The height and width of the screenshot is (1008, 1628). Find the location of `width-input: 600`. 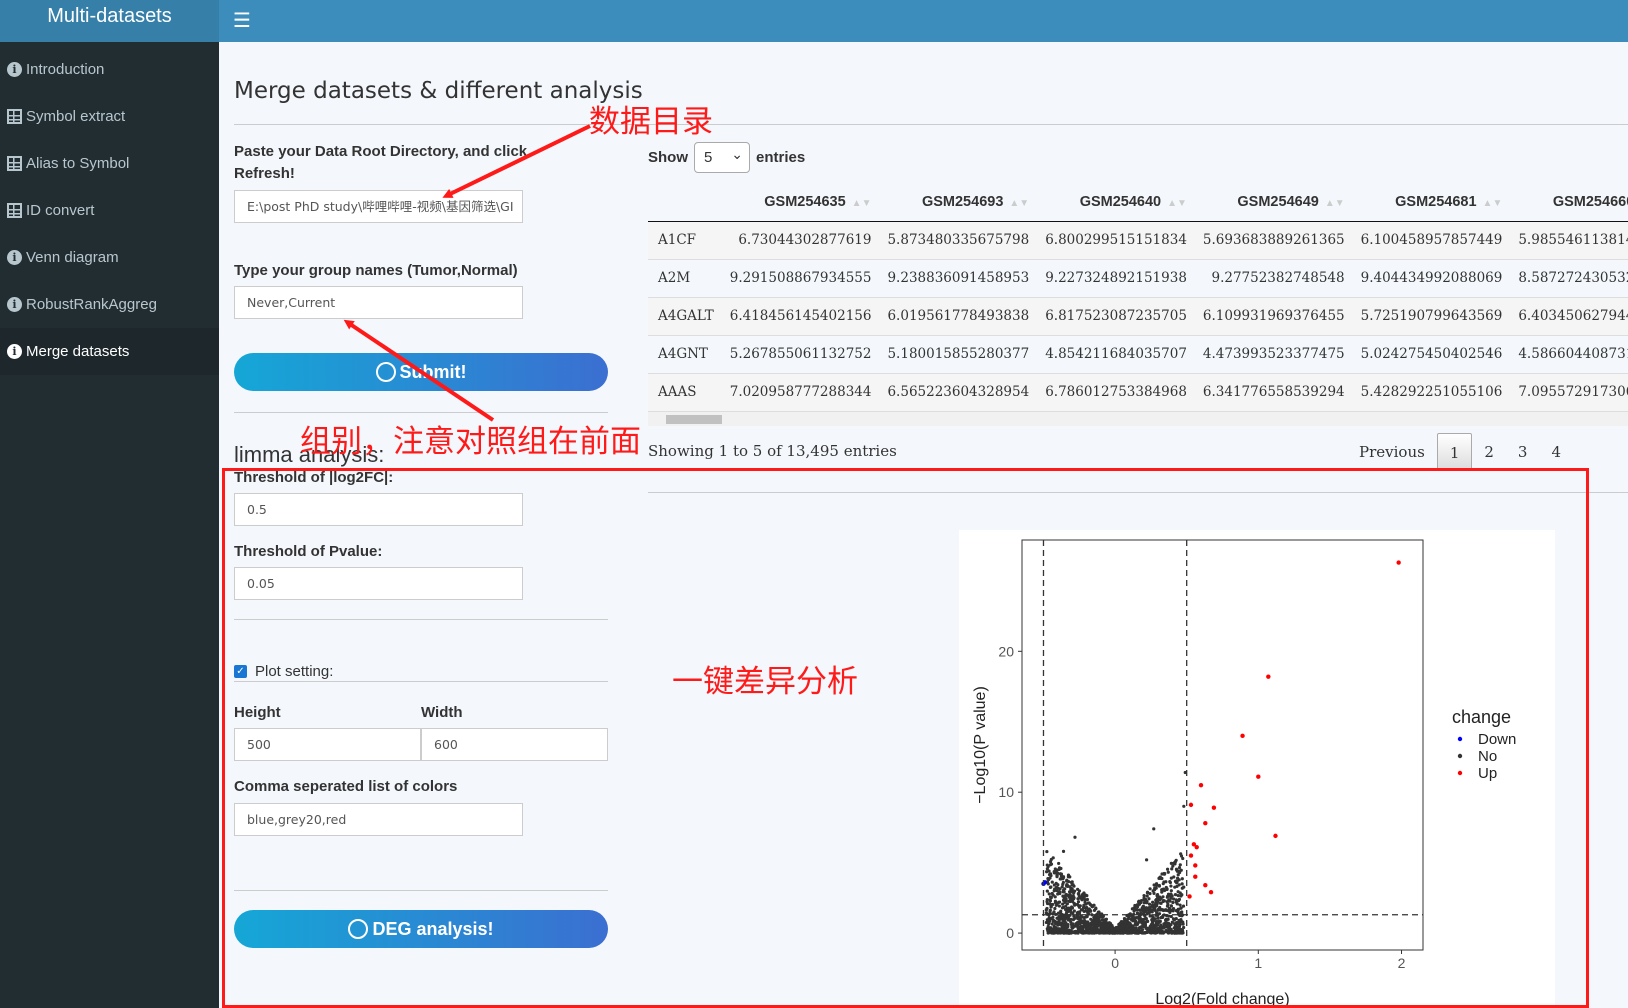

width-input: 600 is located at coordinates (514, 744).